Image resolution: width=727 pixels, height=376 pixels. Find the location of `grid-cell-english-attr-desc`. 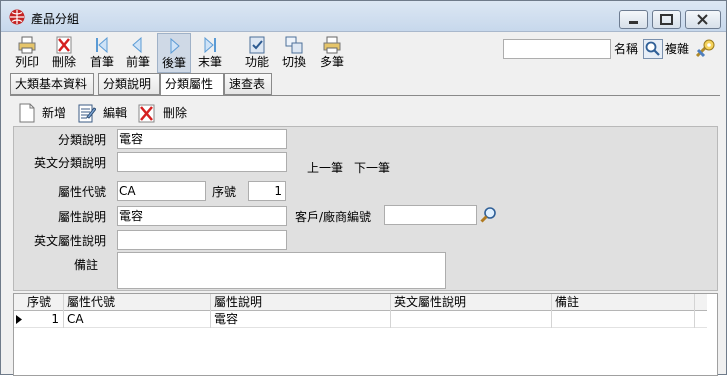

grid-cell-english-attr-desc is located at coordinates (471, 319).